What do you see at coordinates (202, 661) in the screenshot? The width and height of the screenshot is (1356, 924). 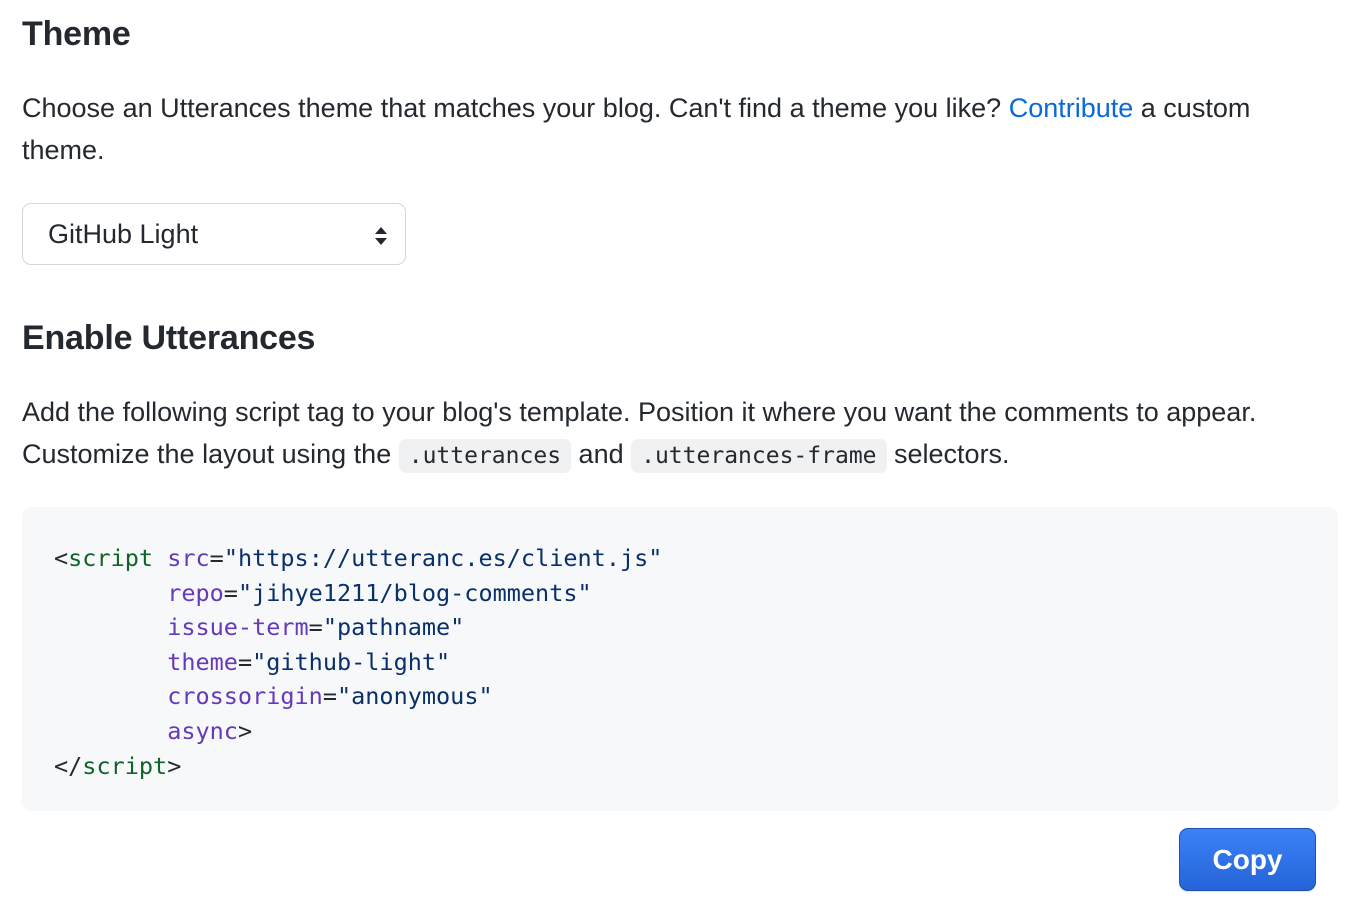 I see `code-attr-name: theme` at bounding box center [202, 661].